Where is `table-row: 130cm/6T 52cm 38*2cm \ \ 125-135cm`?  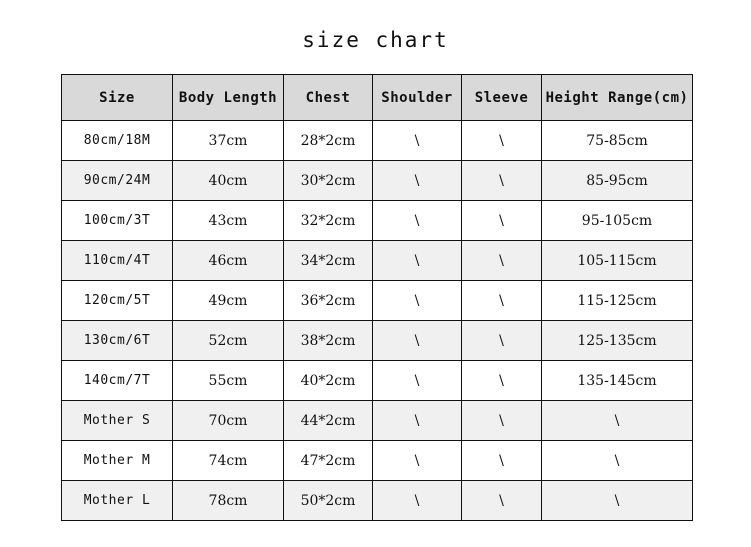 table-row: 130cm/6T 52cm 38*2cm \ \ 125-135cm is located at coordinates (377, 340).